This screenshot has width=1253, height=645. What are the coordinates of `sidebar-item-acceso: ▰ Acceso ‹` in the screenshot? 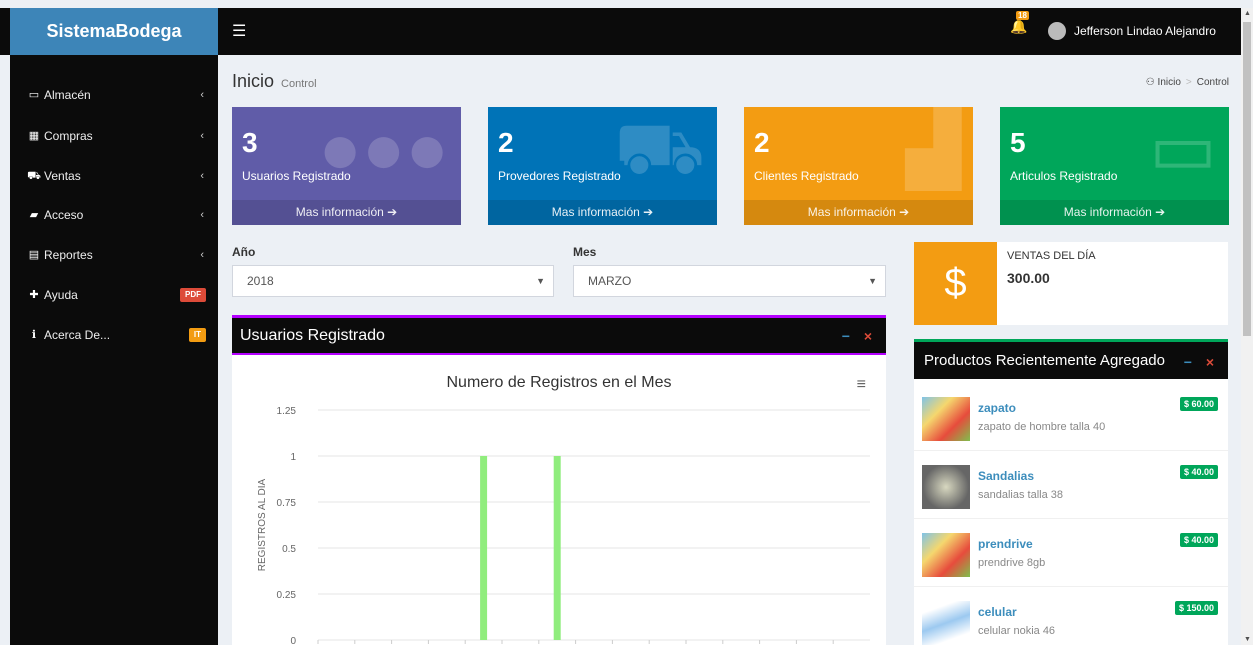 It's located at (114, 215).